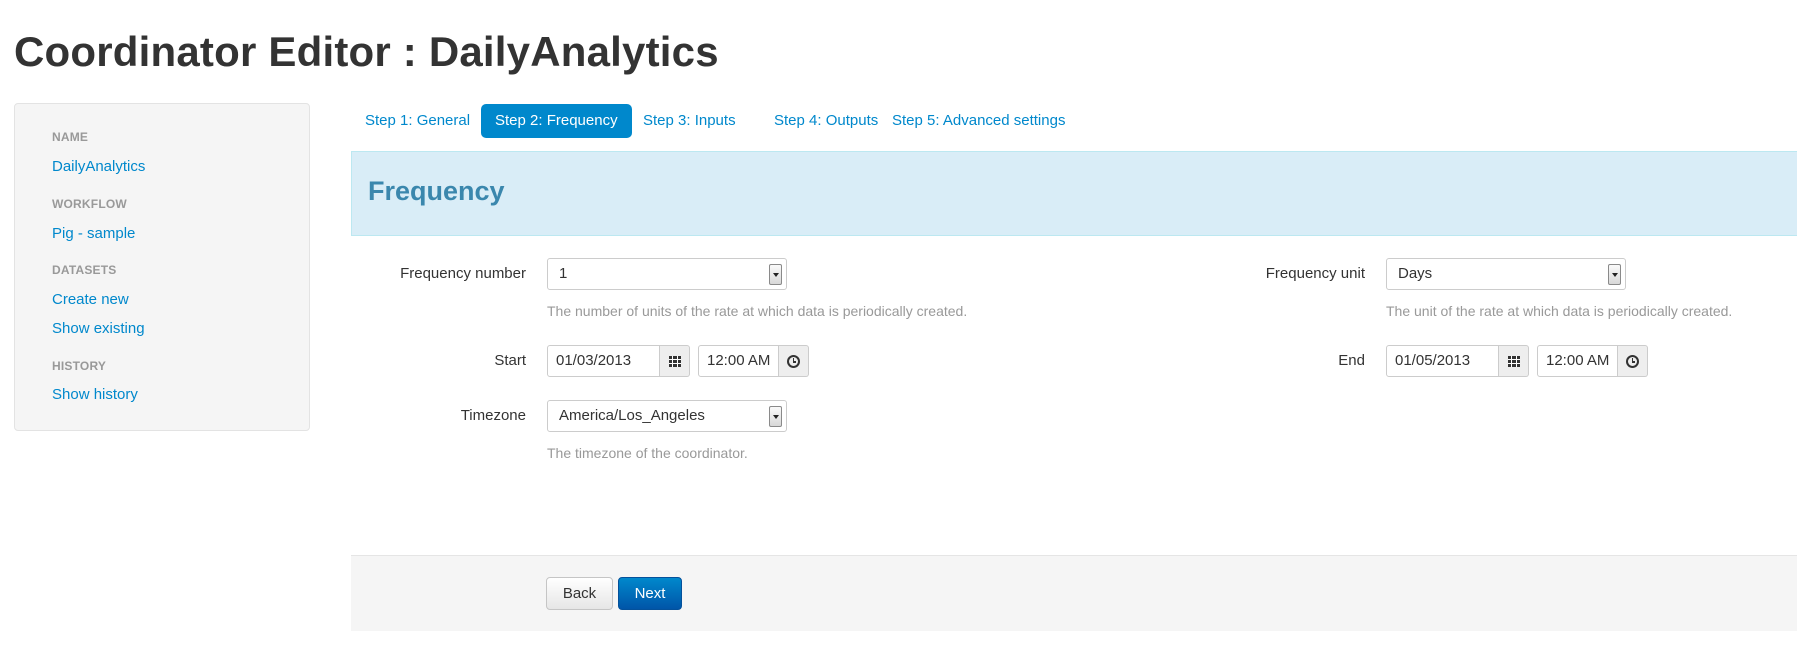  Describe the element at coordinates (98, 166) in the screenshot. I see `sidebar-link-dailyanalytics: DailyAnalytics` at that location.